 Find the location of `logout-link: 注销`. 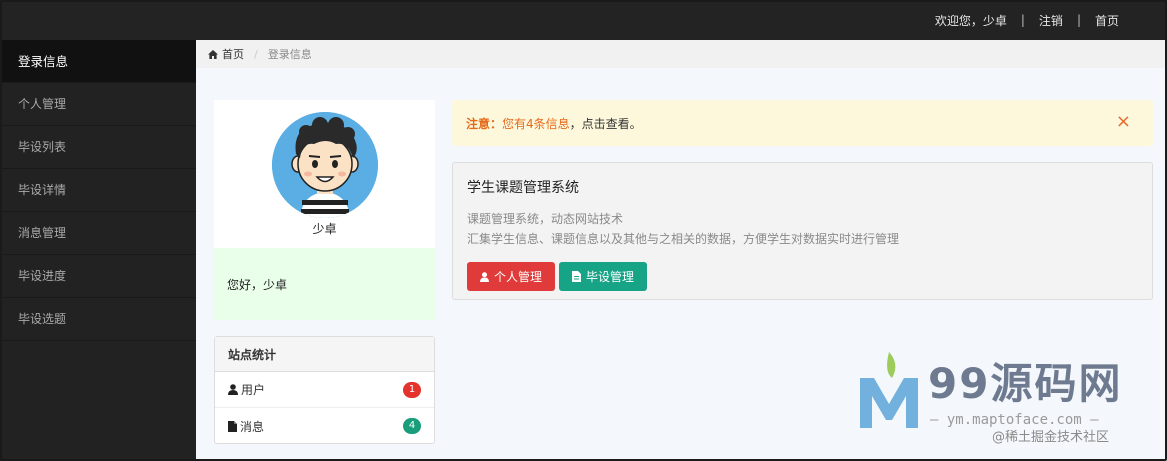

logout-link: 注销 is located at coordinates (1051, 20).